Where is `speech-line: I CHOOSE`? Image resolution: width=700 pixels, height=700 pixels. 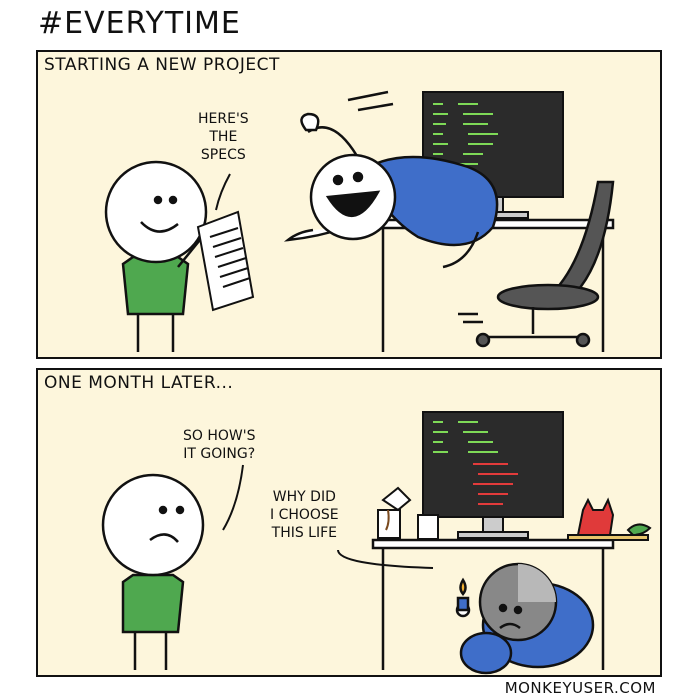
speech-line: I CHOOSE is located at coordinates (304, 515).